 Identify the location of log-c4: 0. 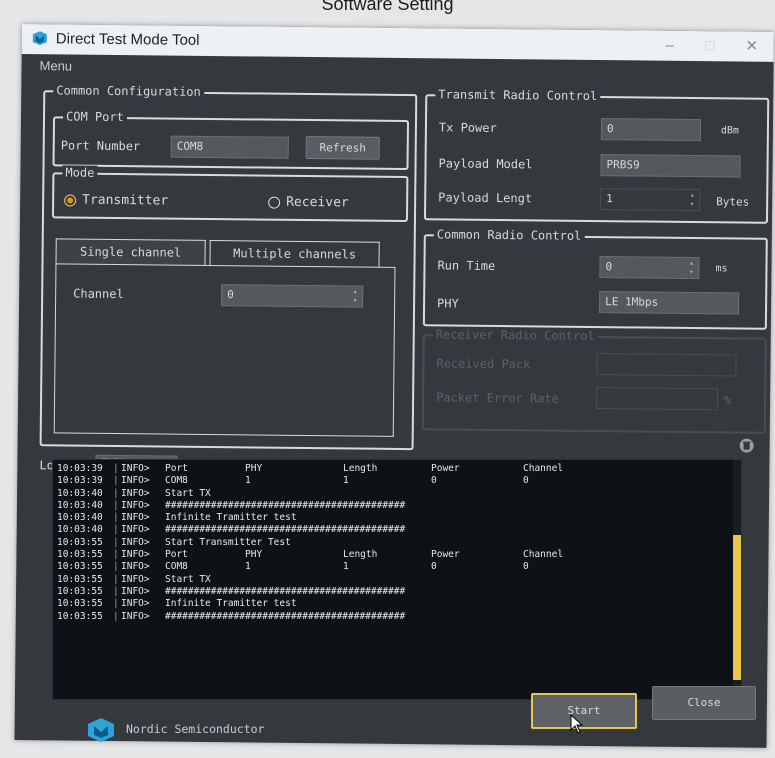
(434, 567).